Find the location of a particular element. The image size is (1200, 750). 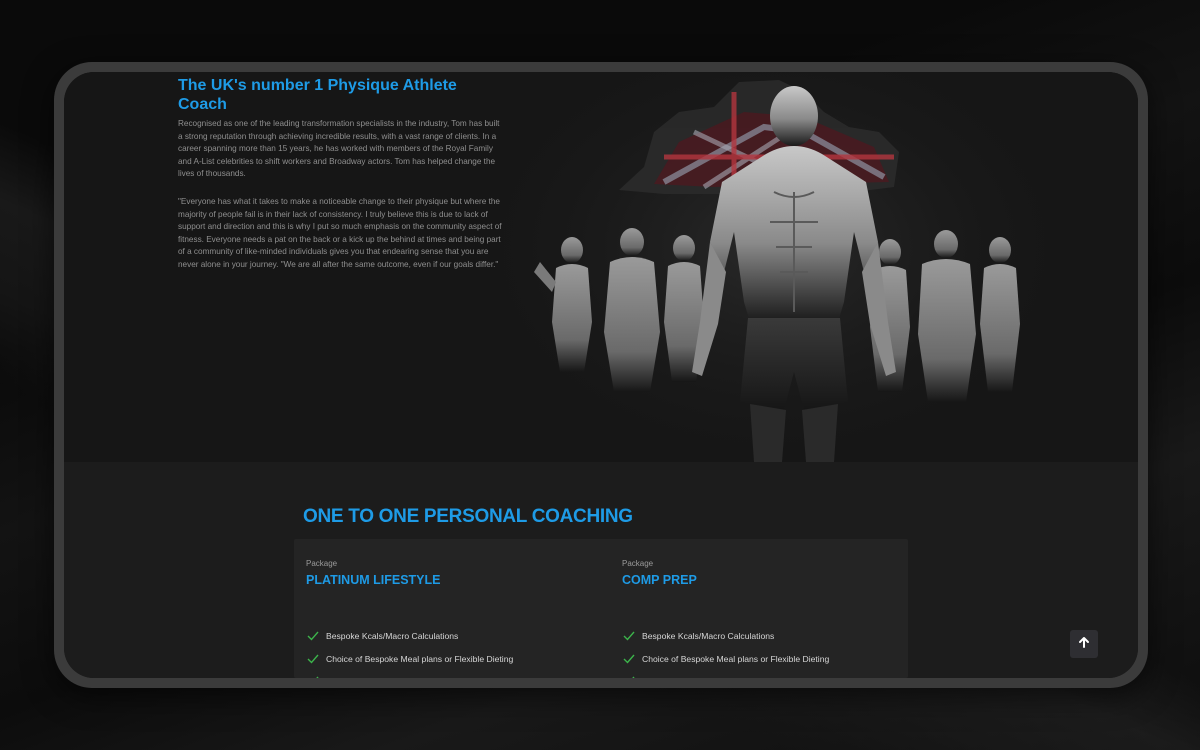

arrow-up-icon is located at coordinates (1084, 644).